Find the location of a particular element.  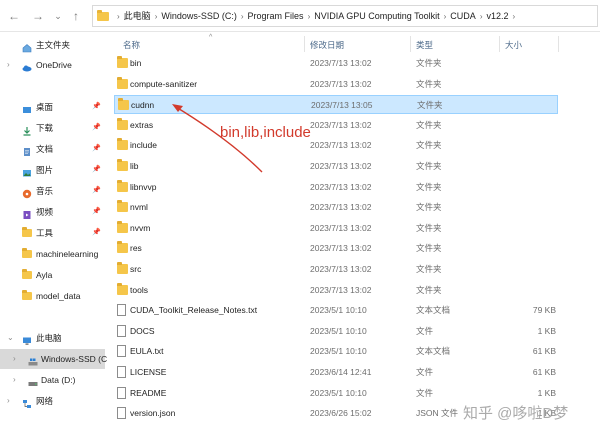

file-name: DOCS is located at coordinates (142, 331).